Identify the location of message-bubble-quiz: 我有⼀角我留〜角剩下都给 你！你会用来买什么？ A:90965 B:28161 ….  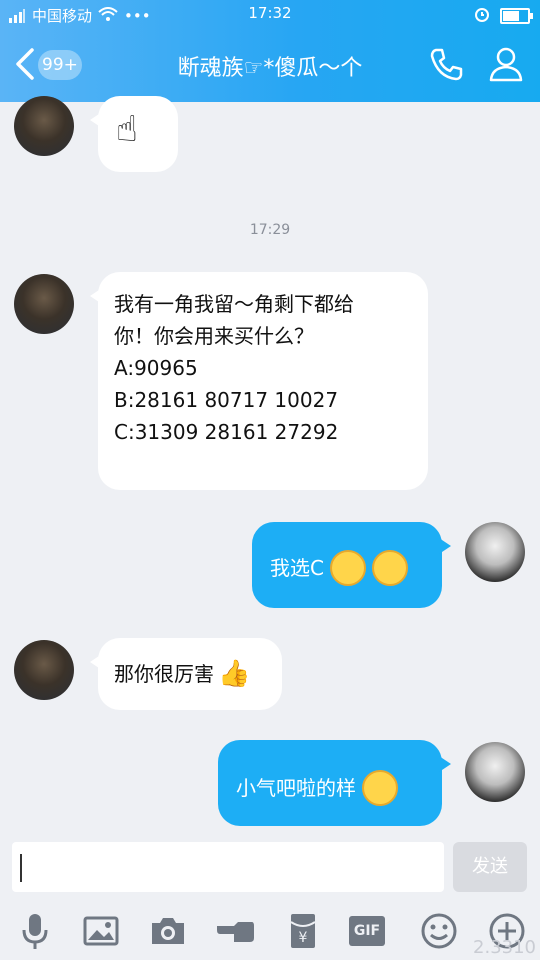
(259, 381).